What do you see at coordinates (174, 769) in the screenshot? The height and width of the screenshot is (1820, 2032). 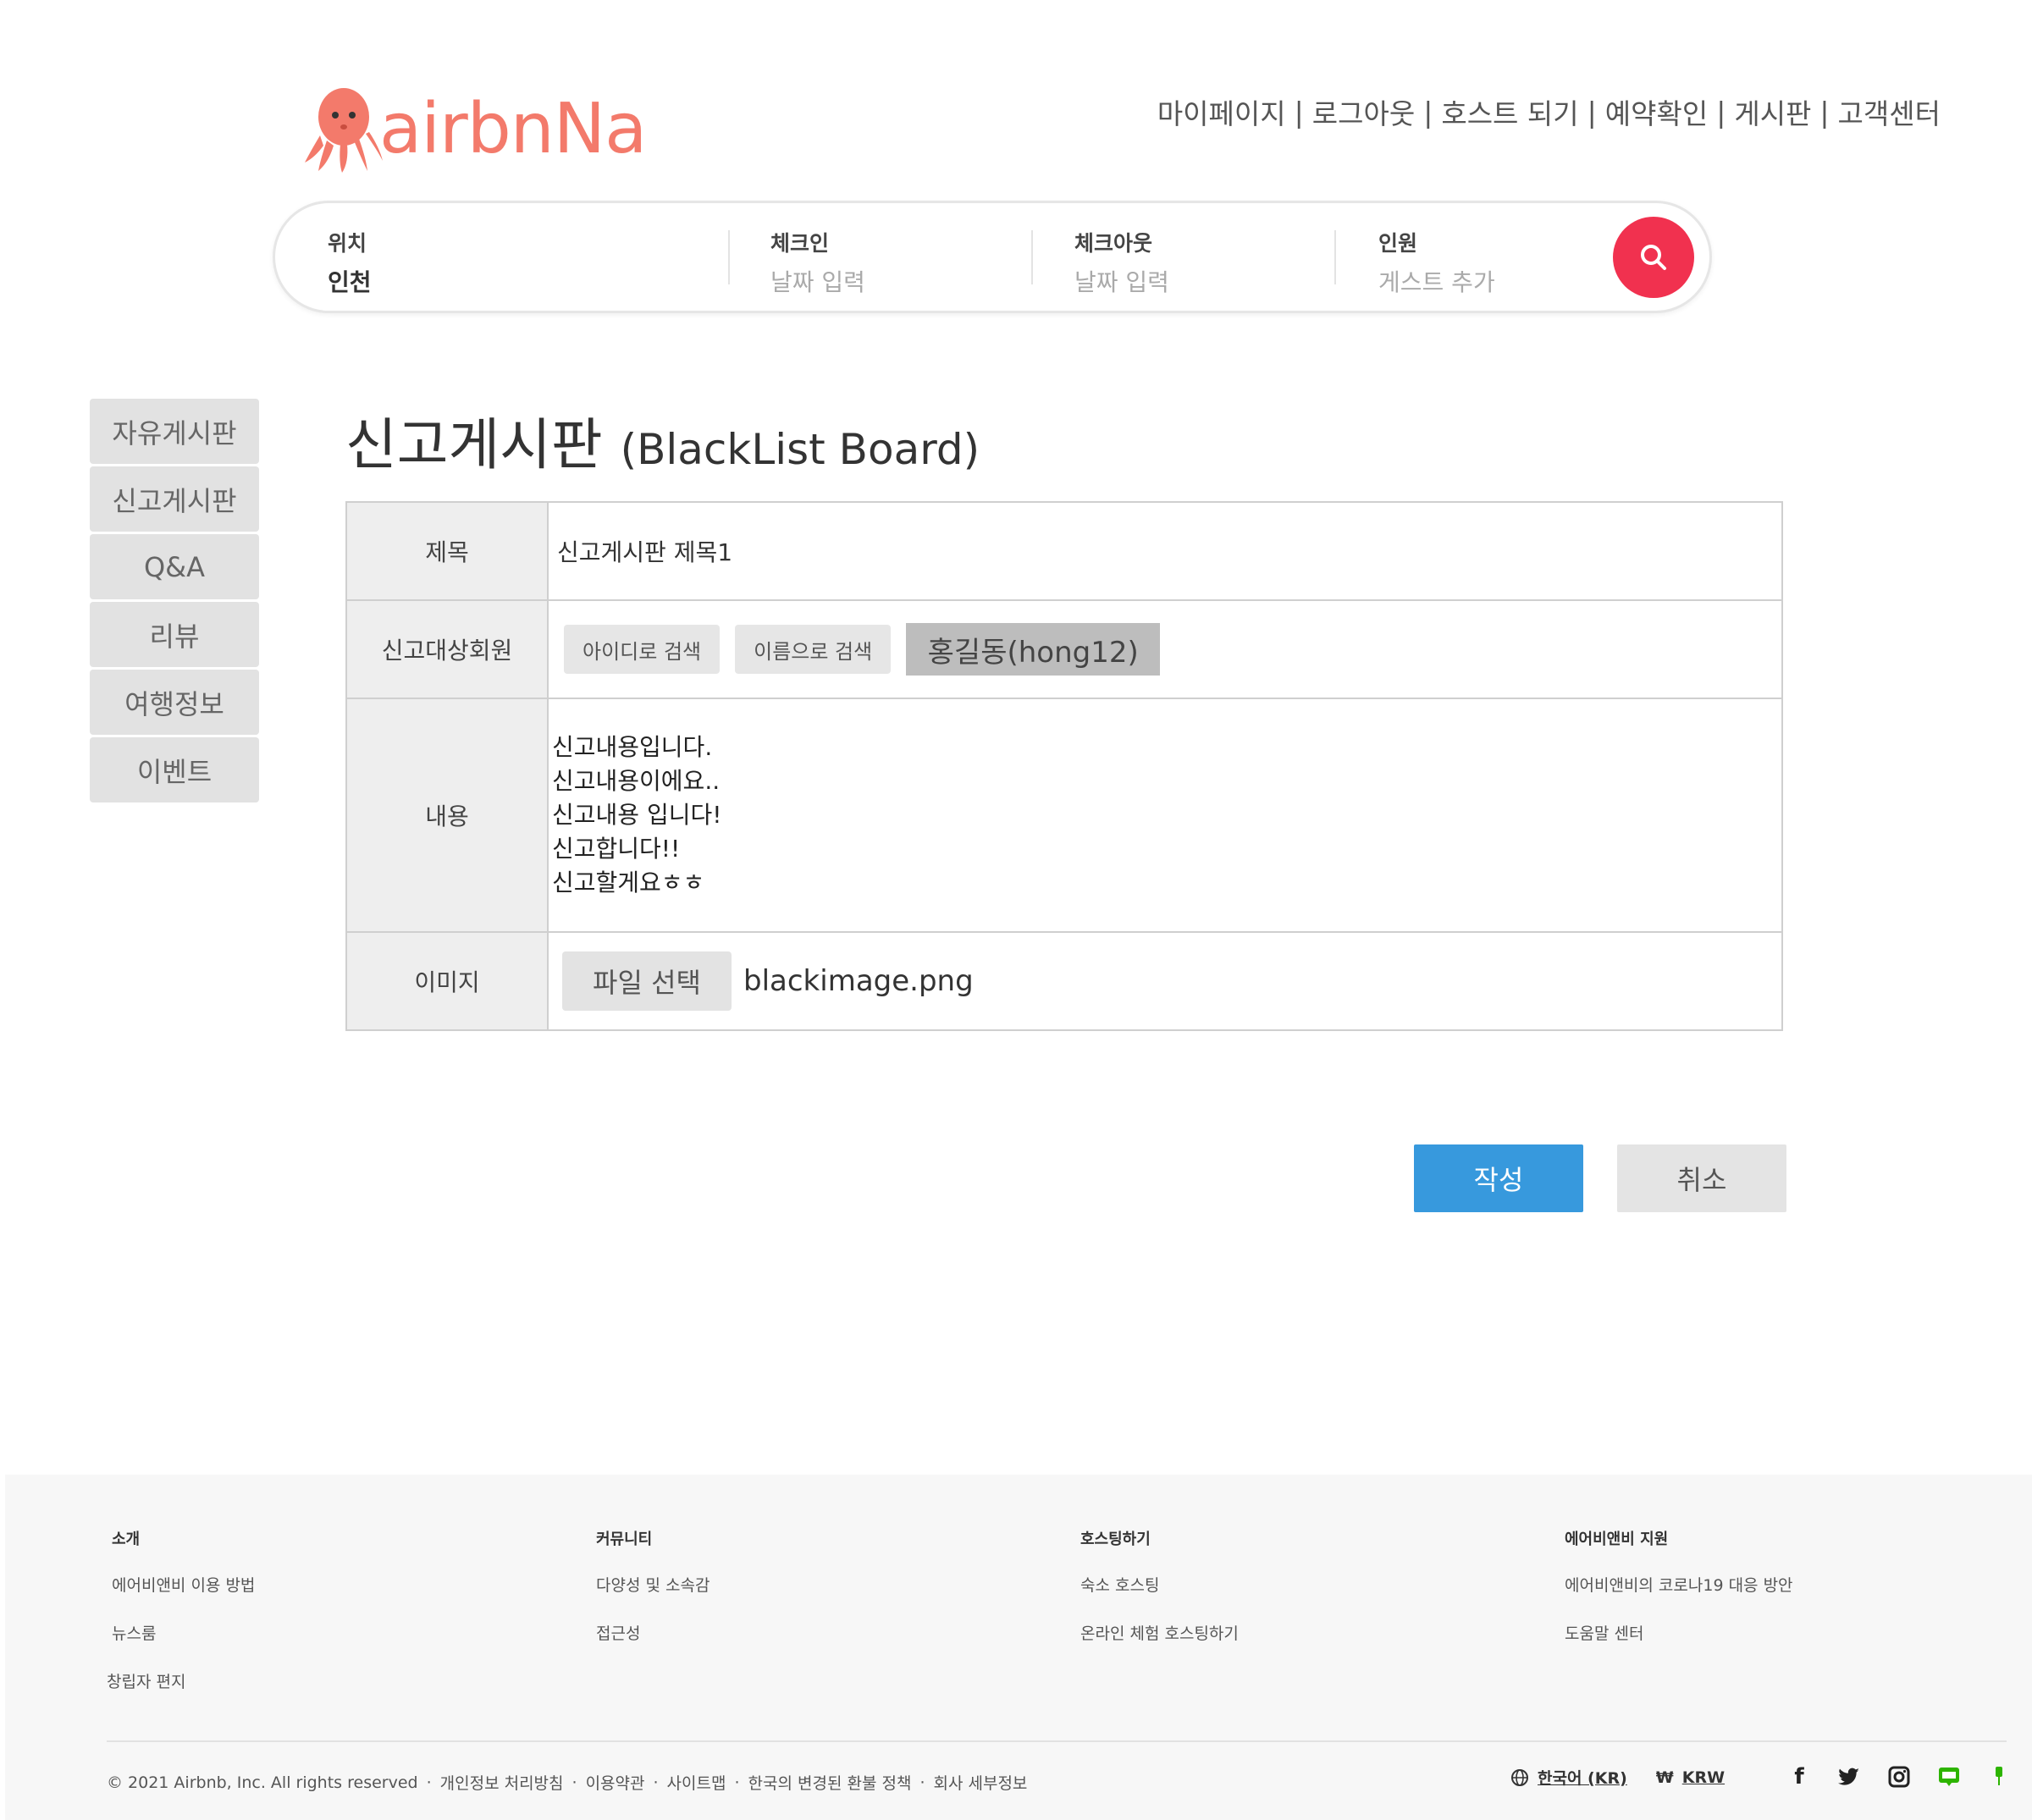 I see `sidebar-item-event: 이벤트` at bounding box center [174, 769].